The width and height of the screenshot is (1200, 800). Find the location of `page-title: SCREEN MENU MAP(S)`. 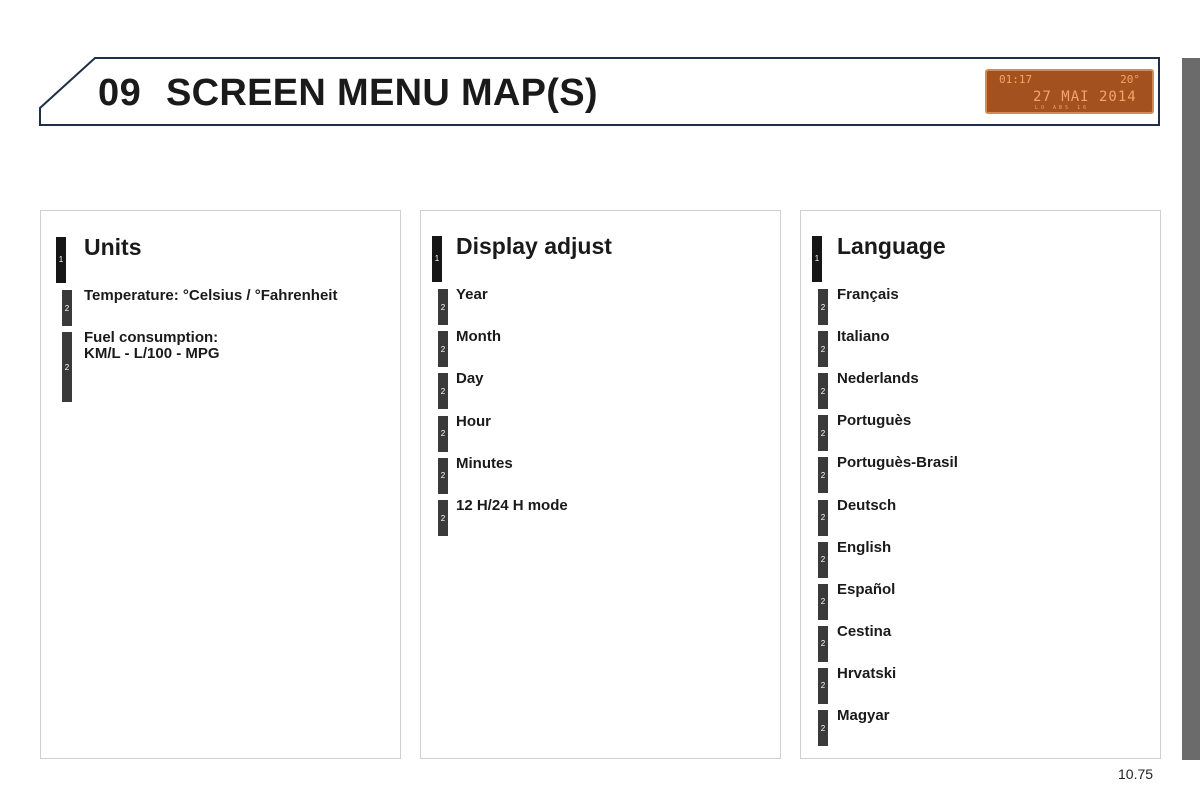

page-title: SCREEN MENU MAP(S) is located at coordinates (382, 93).